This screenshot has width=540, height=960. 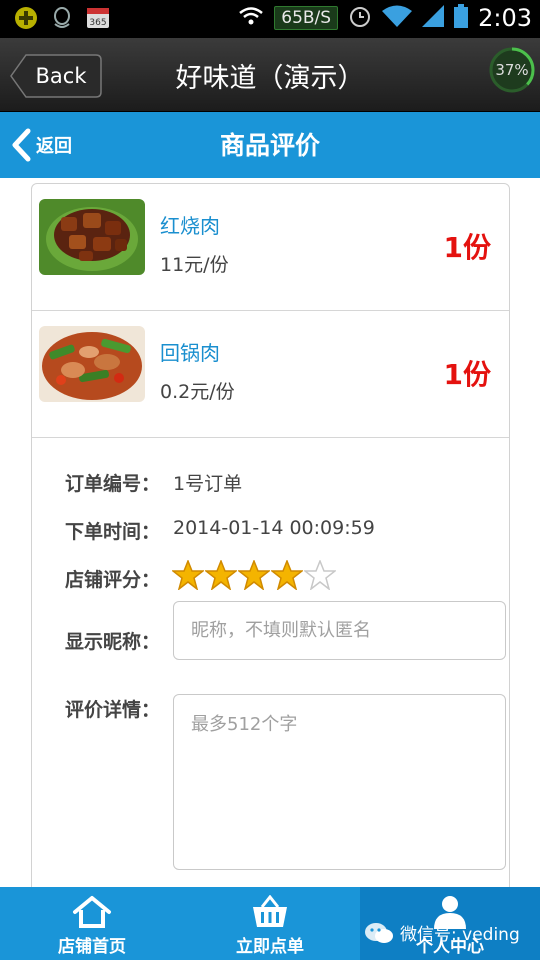 What do you see at coordinates (274, 528) in the screenshot?
I see `order-time-value: 2014-01-14 00:09:59` at bounding box center [274, 528].